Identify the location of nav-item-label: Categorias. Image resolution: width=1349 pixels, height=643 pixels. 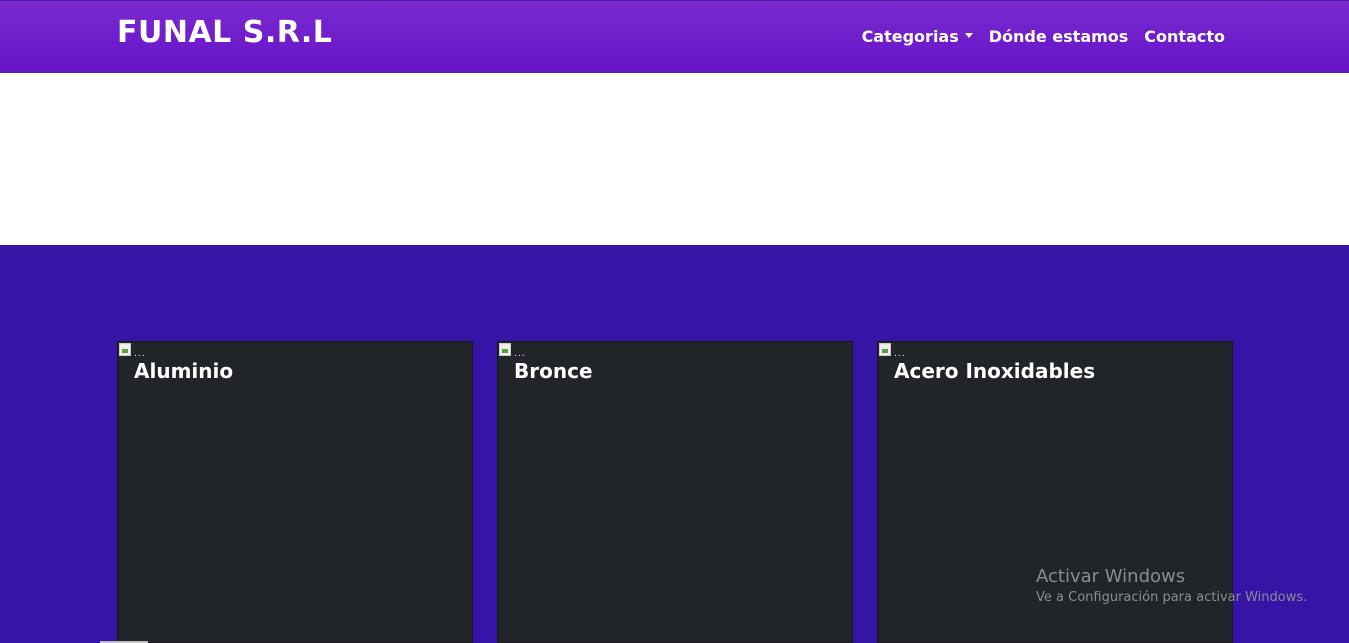
(910, 36).